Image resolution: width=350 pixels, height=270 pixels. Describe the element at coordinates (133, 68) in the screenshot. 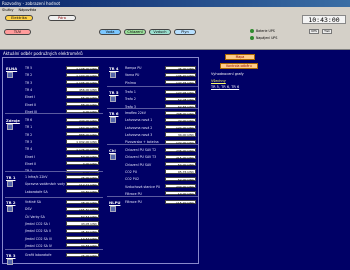

I see `meter-label: Rampa PU` at that location.